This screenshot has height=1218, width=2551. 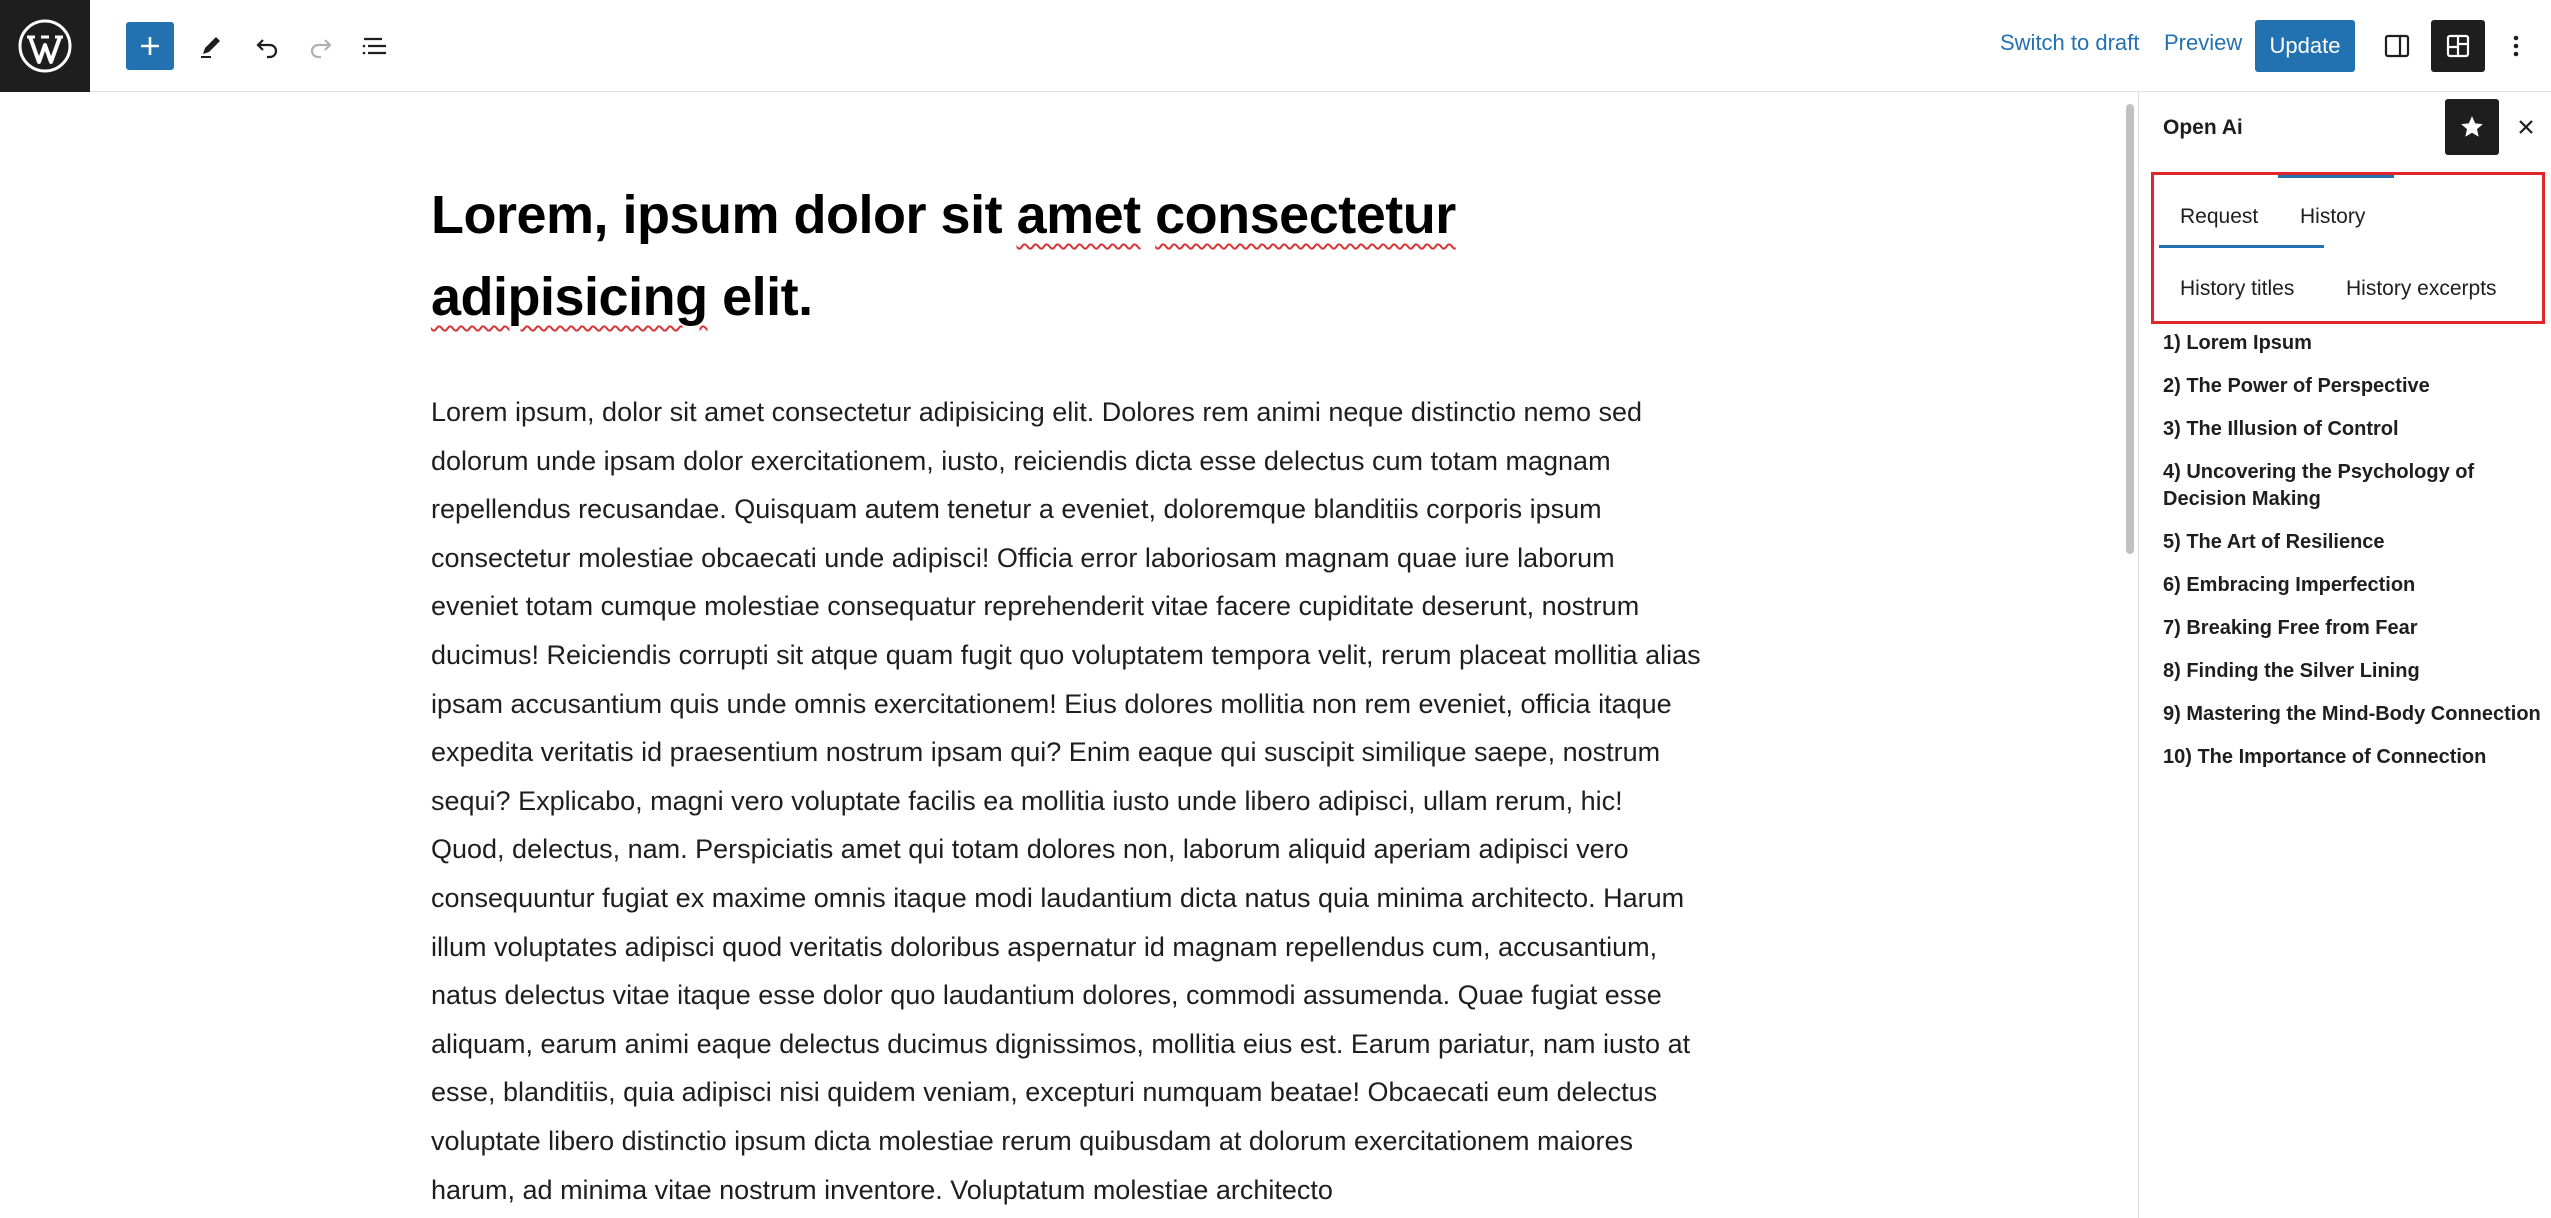 What do you see at coordinates (2421, 289) in the screenshot?
I see `tab-history-excerpts: History excerpts` at bounding box center [2421, 289].